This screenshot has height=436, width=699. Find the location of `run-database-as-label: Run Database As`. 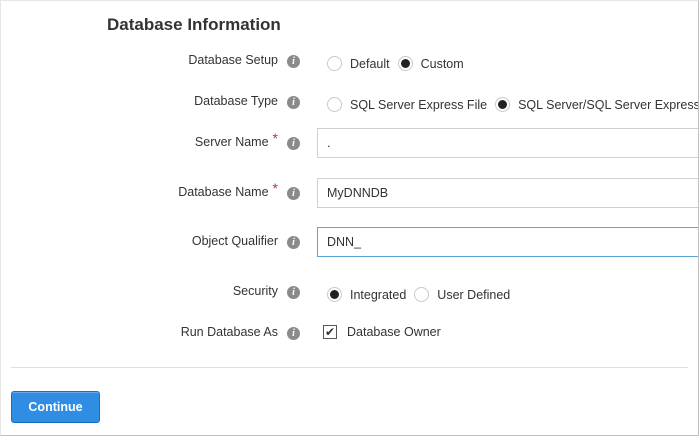

run-database-as-label: Run Database As is located at coordinates (229, 332).